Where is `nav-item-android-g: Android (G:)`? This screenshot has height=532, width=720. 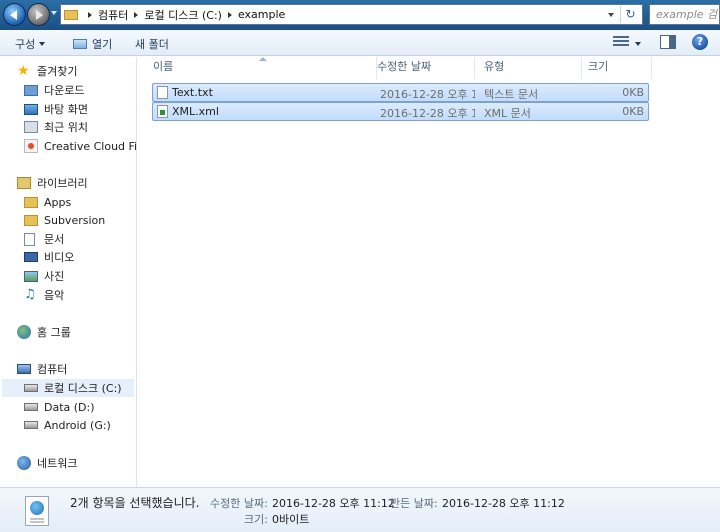 nav-item-android-g: Android (G:) is located at coordinates (67, 425).